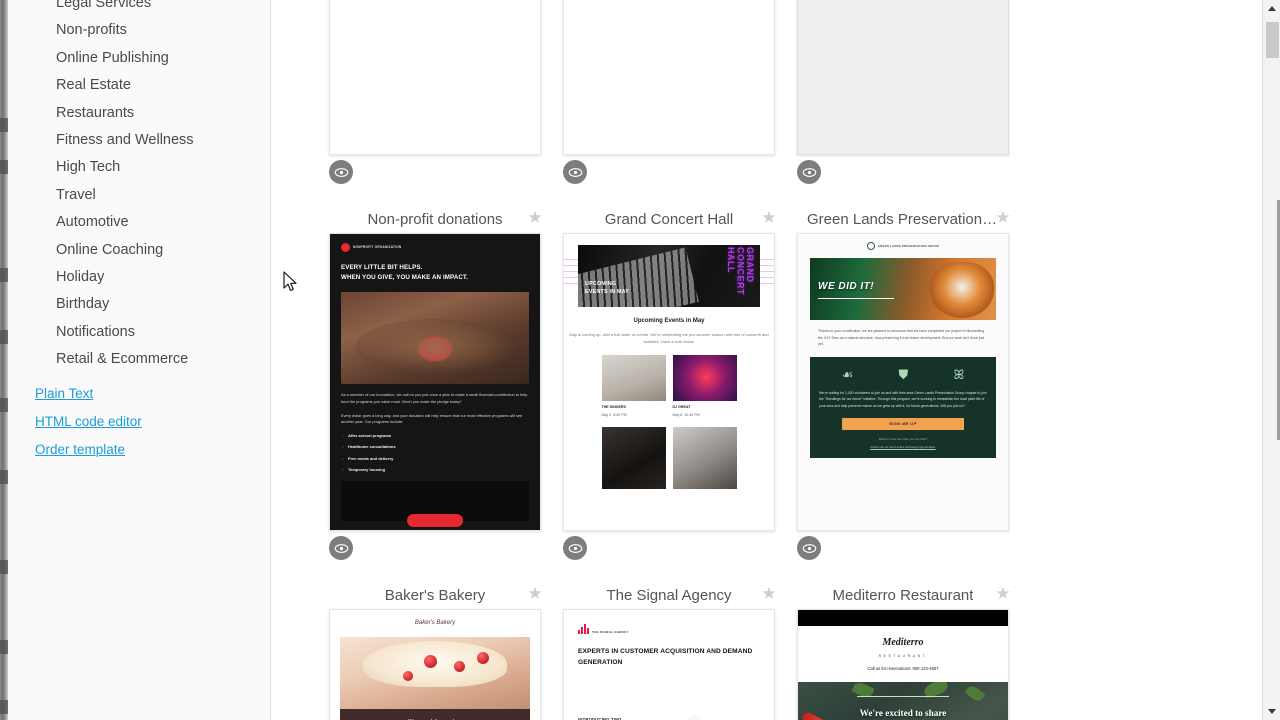  Describe the element at coordinates (633, 457) in the screenshot. I see `event-image` at that location.